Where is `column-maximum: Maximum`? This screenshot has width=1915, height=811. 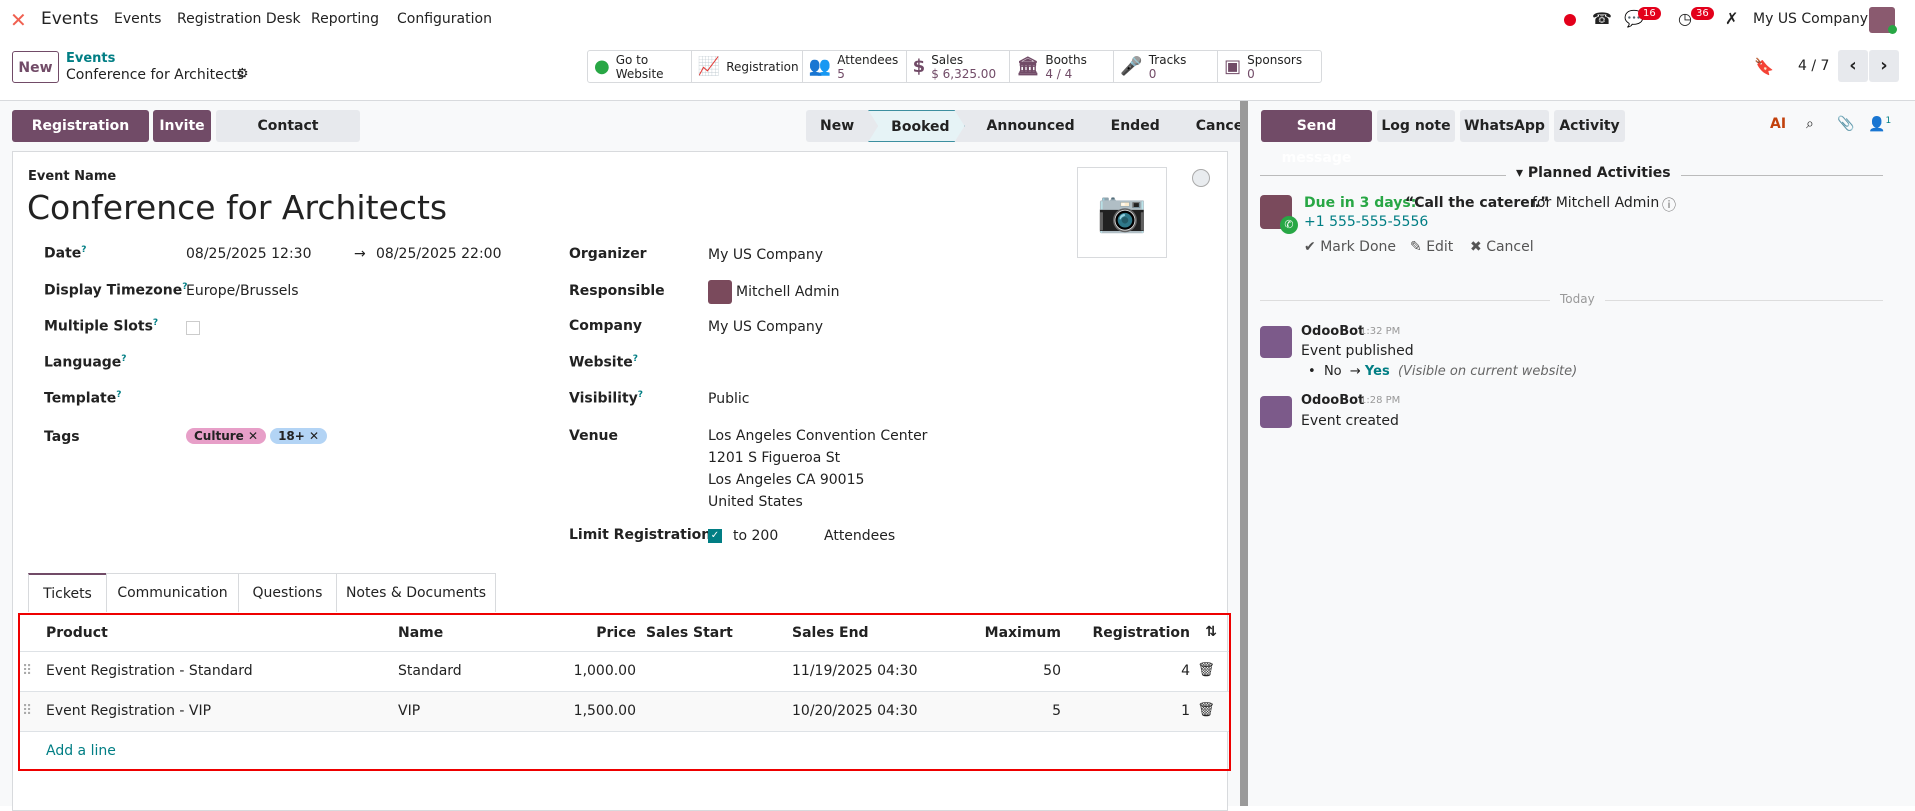 column-maximum: Maximum is located at coordinates (1023, 633).